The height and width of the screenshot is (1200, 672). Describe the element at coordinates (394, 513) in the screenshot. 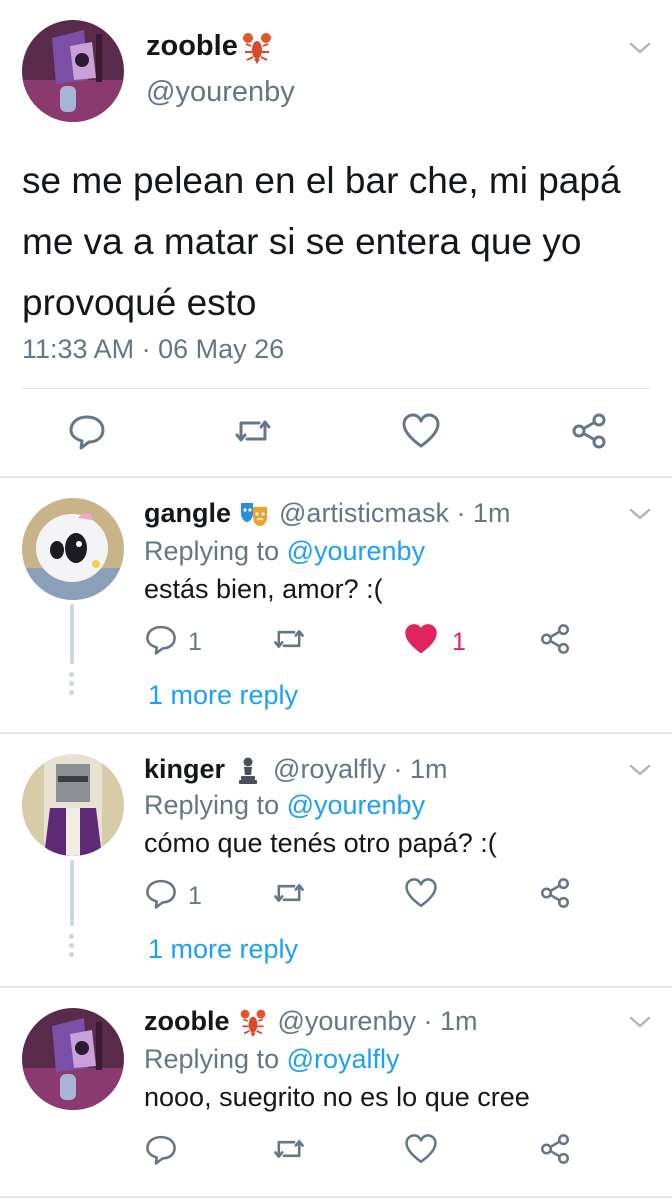

I see `reply-meta: @artisticmask · 1m` at that location.